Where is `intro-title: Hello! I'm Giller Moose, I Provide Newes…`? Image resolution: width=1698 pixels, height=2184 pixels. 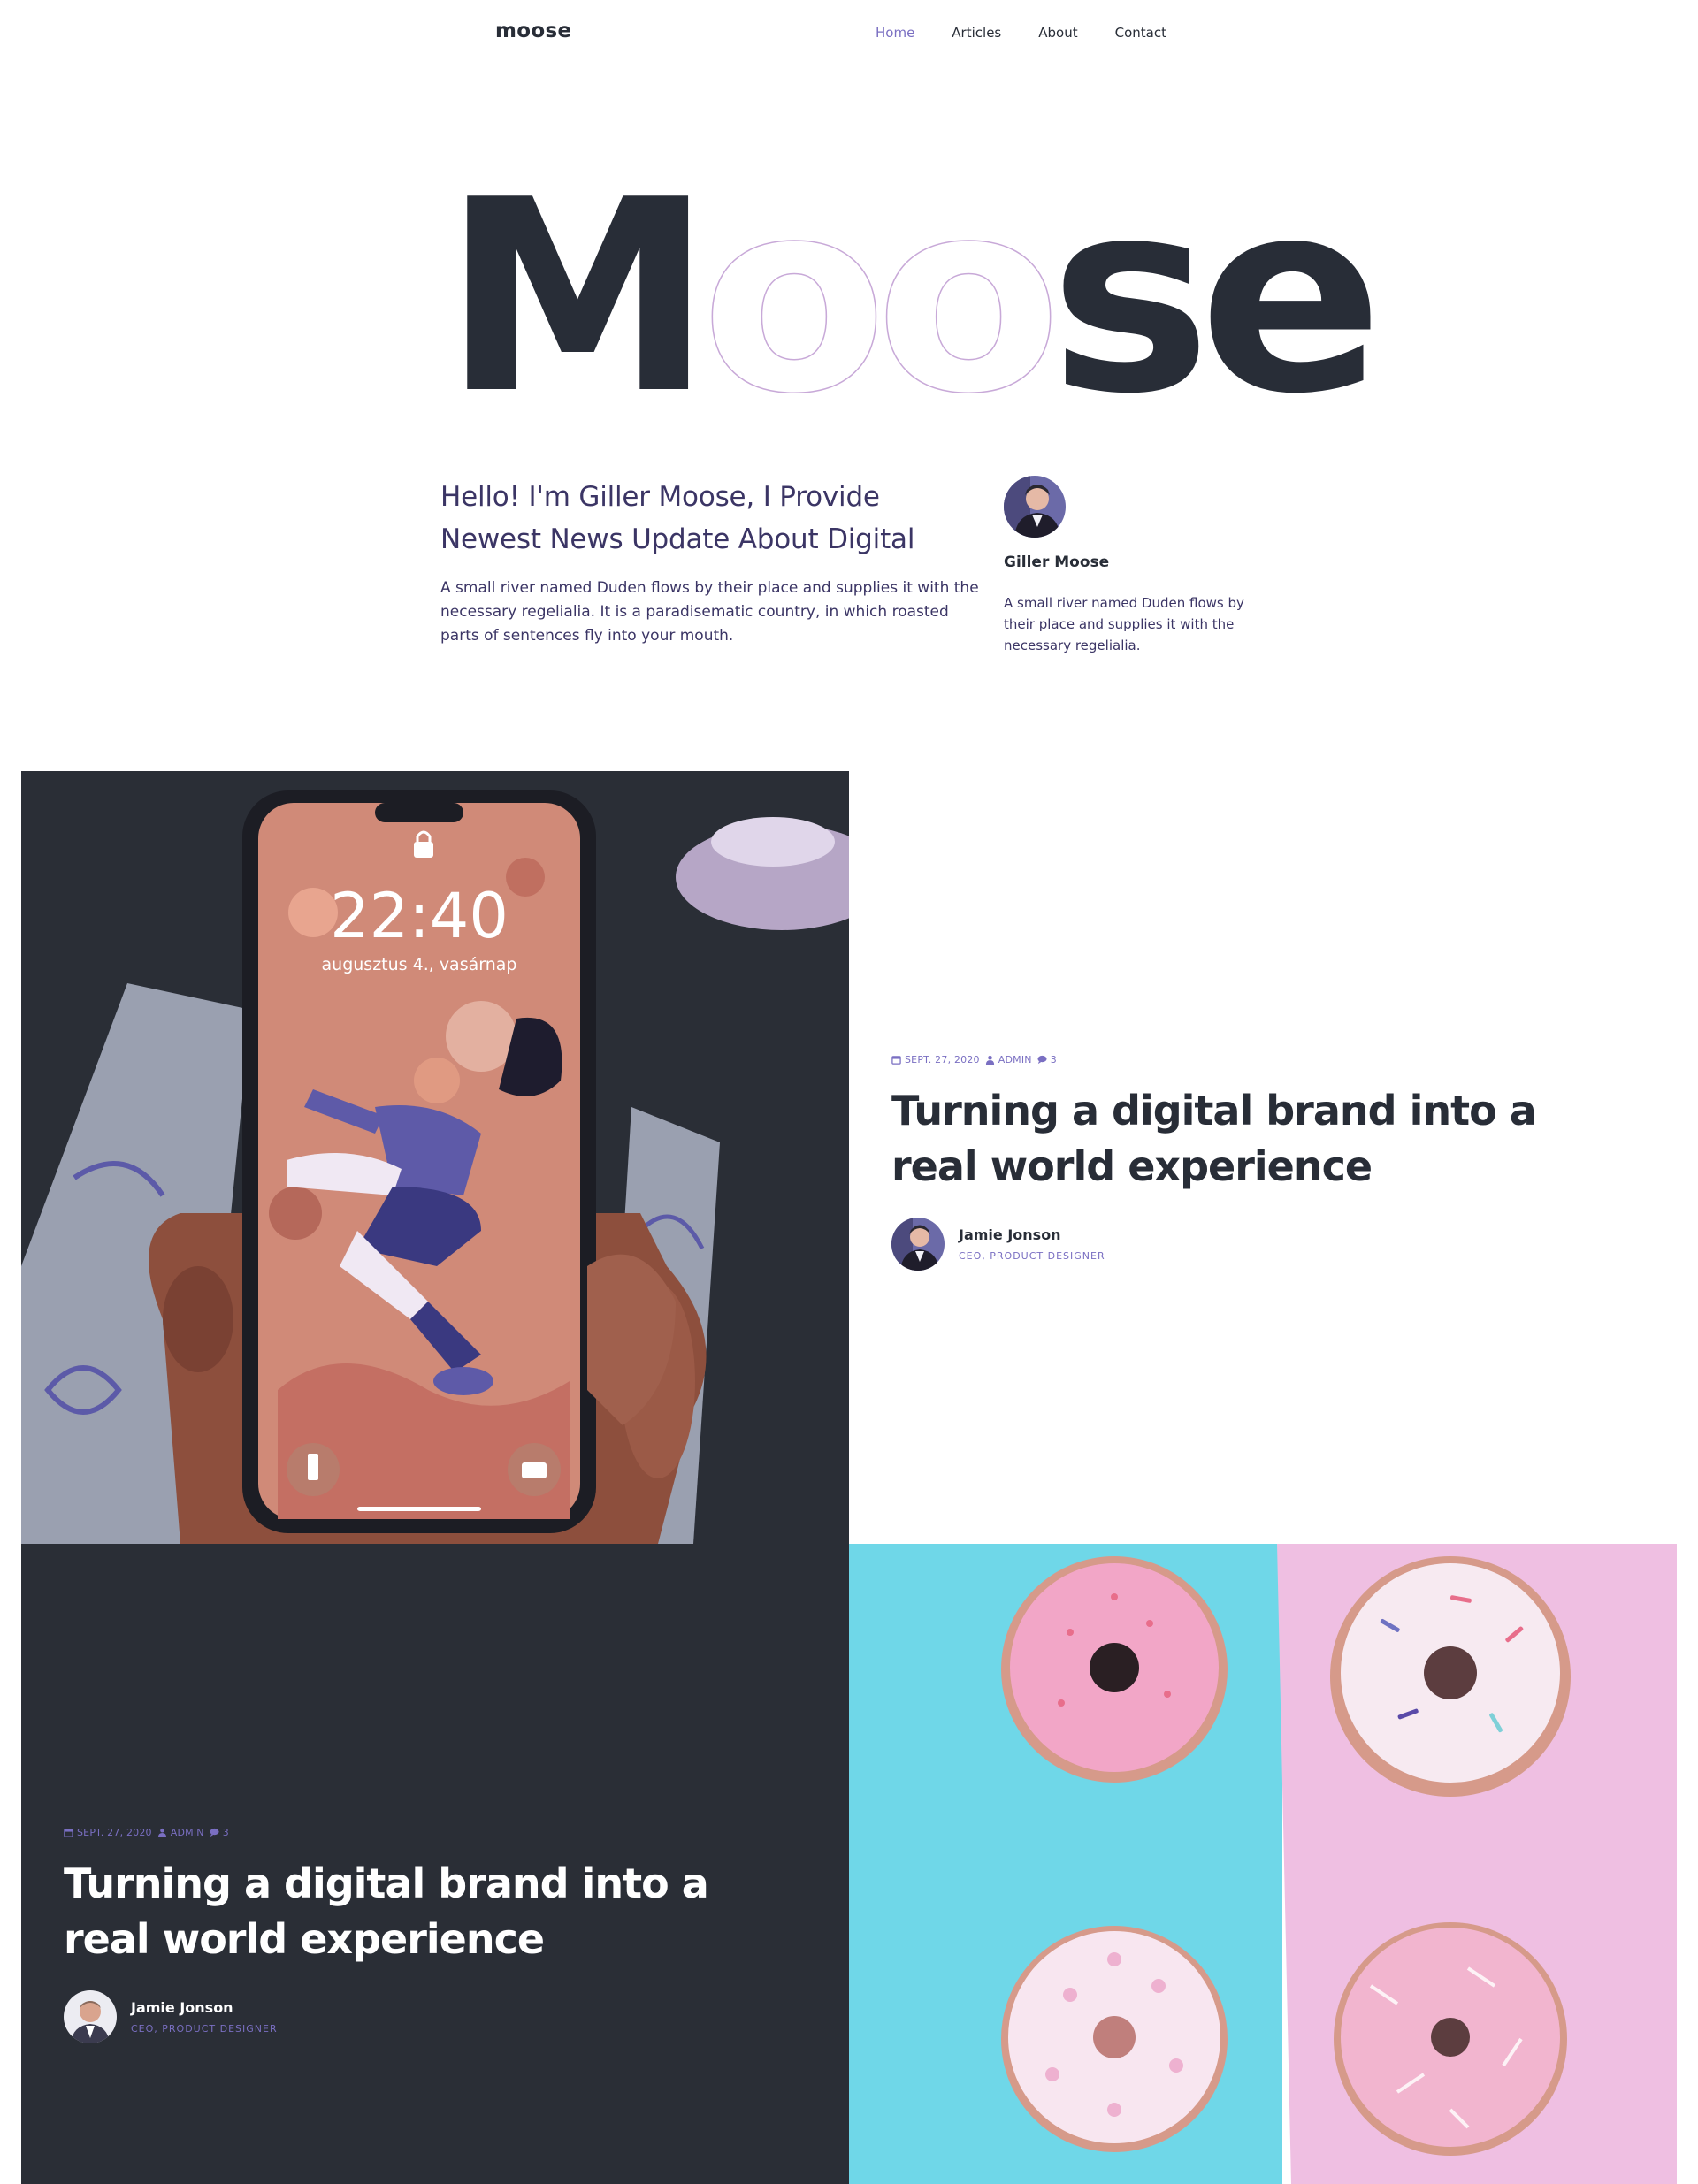
intro-title: Hello! I'm Giller Moose, I Provide Newes… is located at coordinates (677, 518).